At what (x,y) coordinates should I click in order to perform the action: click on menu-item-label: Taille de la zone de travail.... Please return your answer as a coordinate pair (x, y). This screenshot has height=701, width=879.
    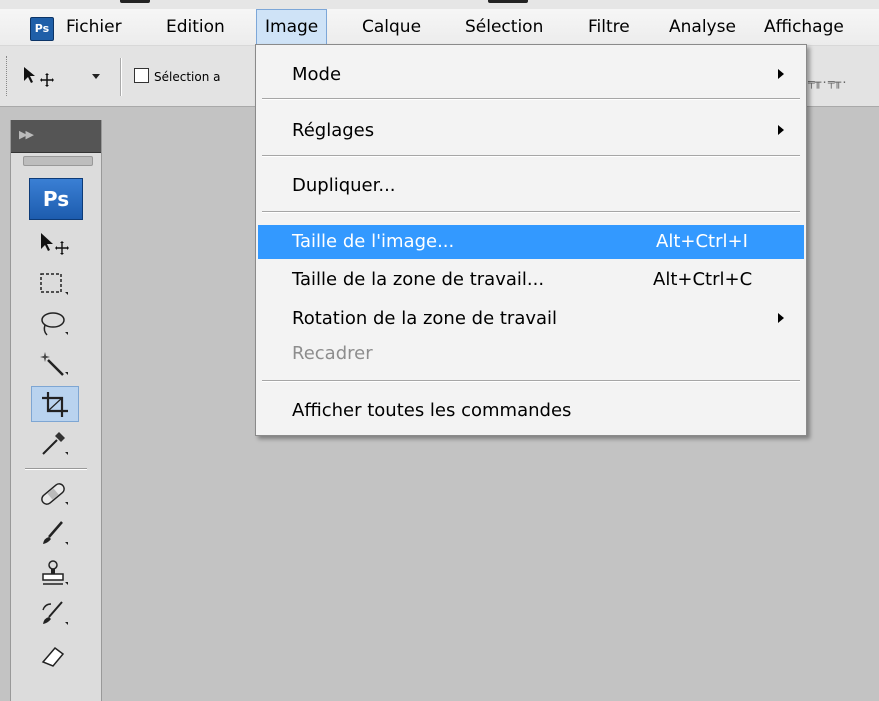
    Looking at the image, I should click on (418, 279).